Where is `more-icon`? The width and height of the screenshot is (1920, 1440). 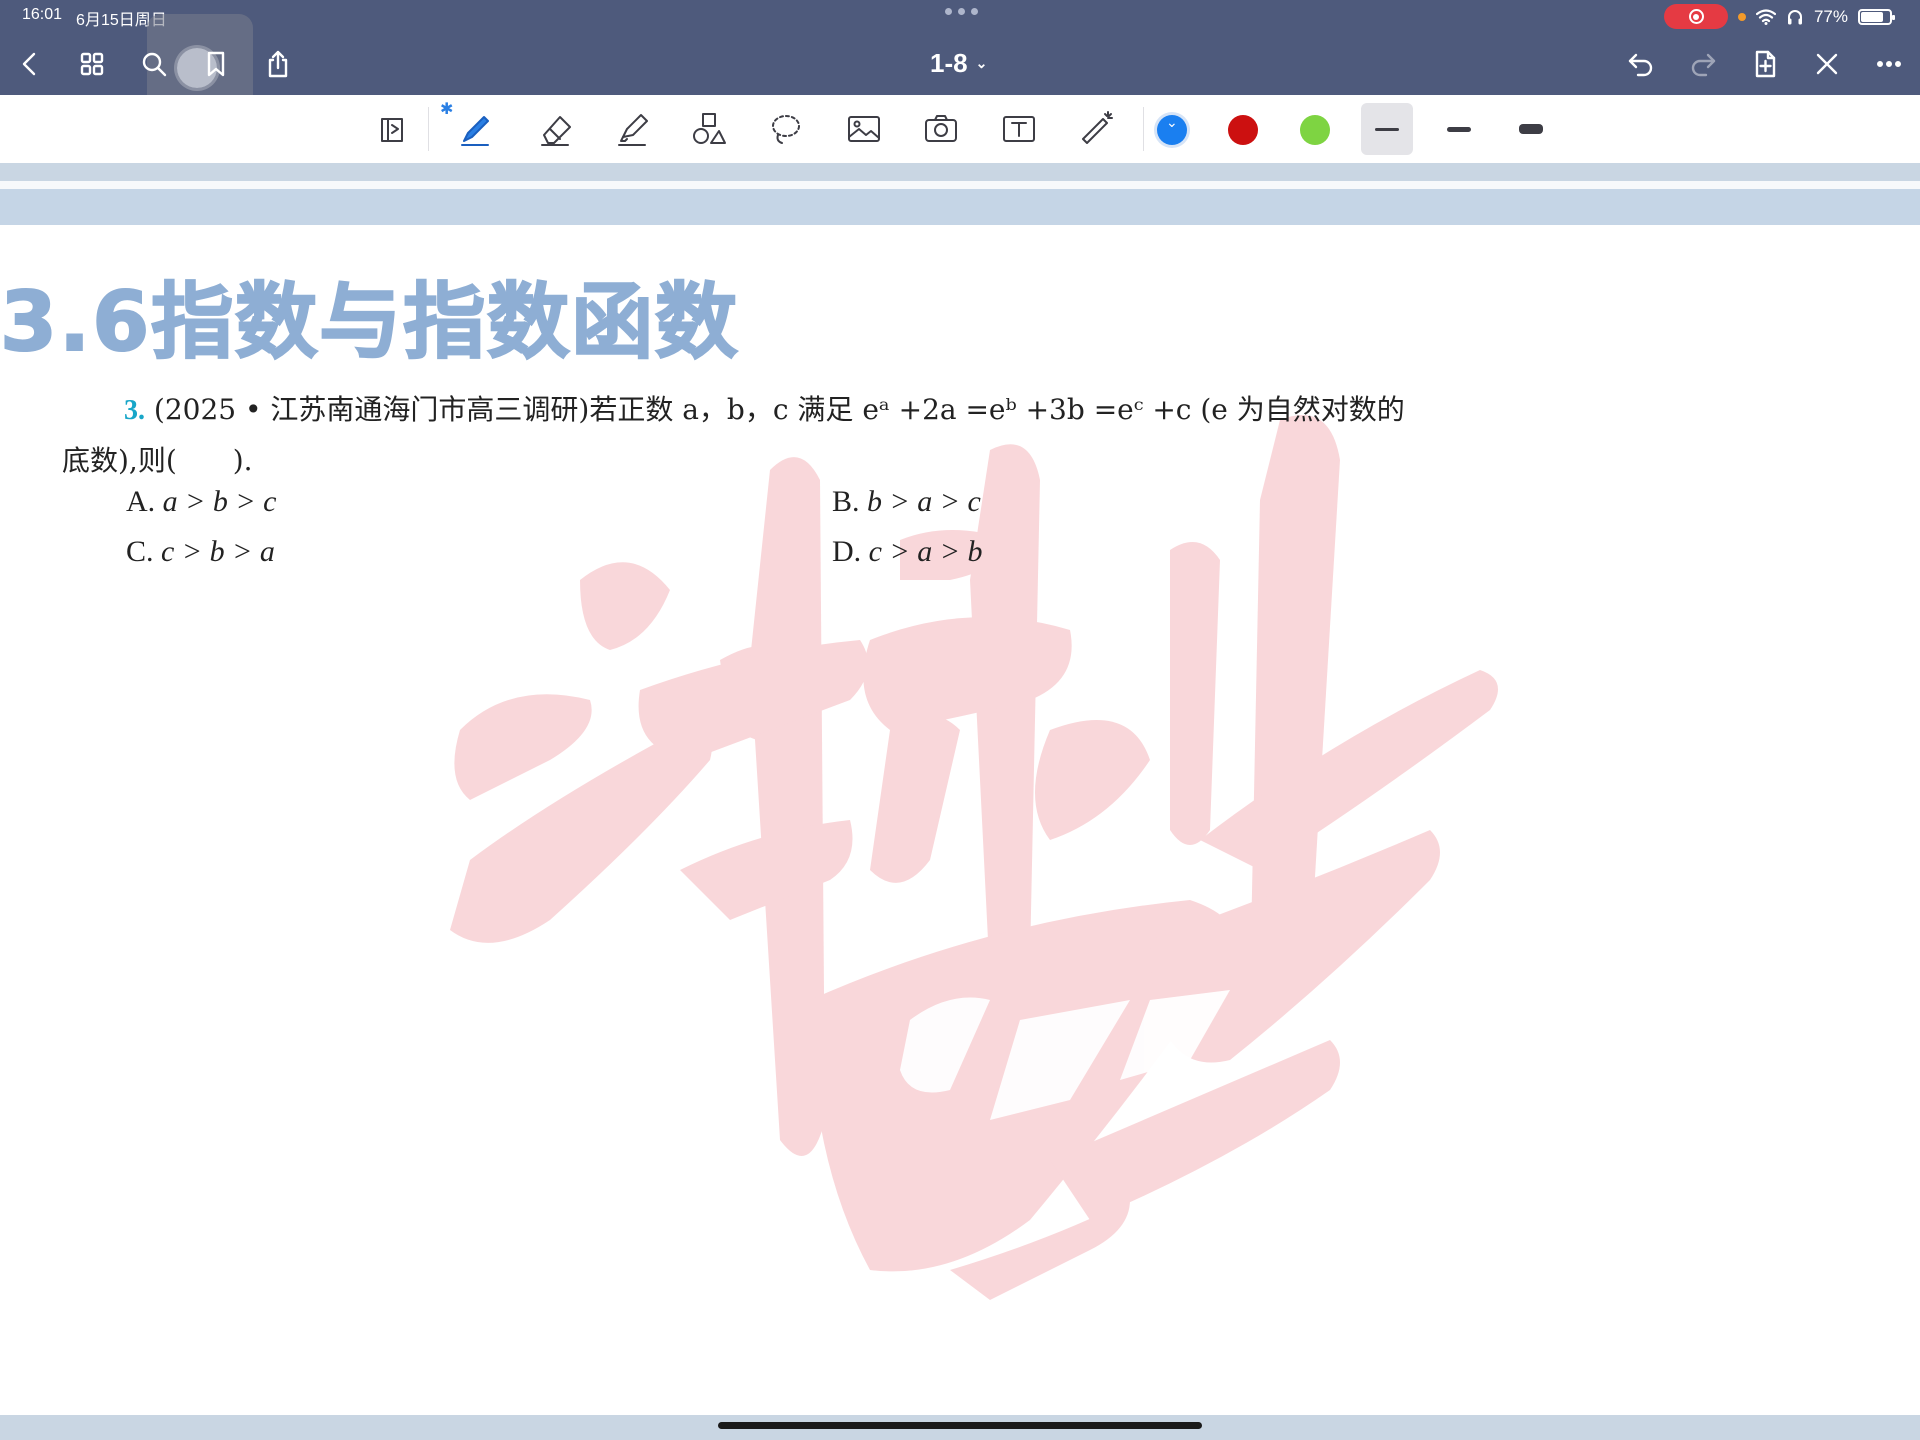 more-icon is located at coordinates (1889, 64).